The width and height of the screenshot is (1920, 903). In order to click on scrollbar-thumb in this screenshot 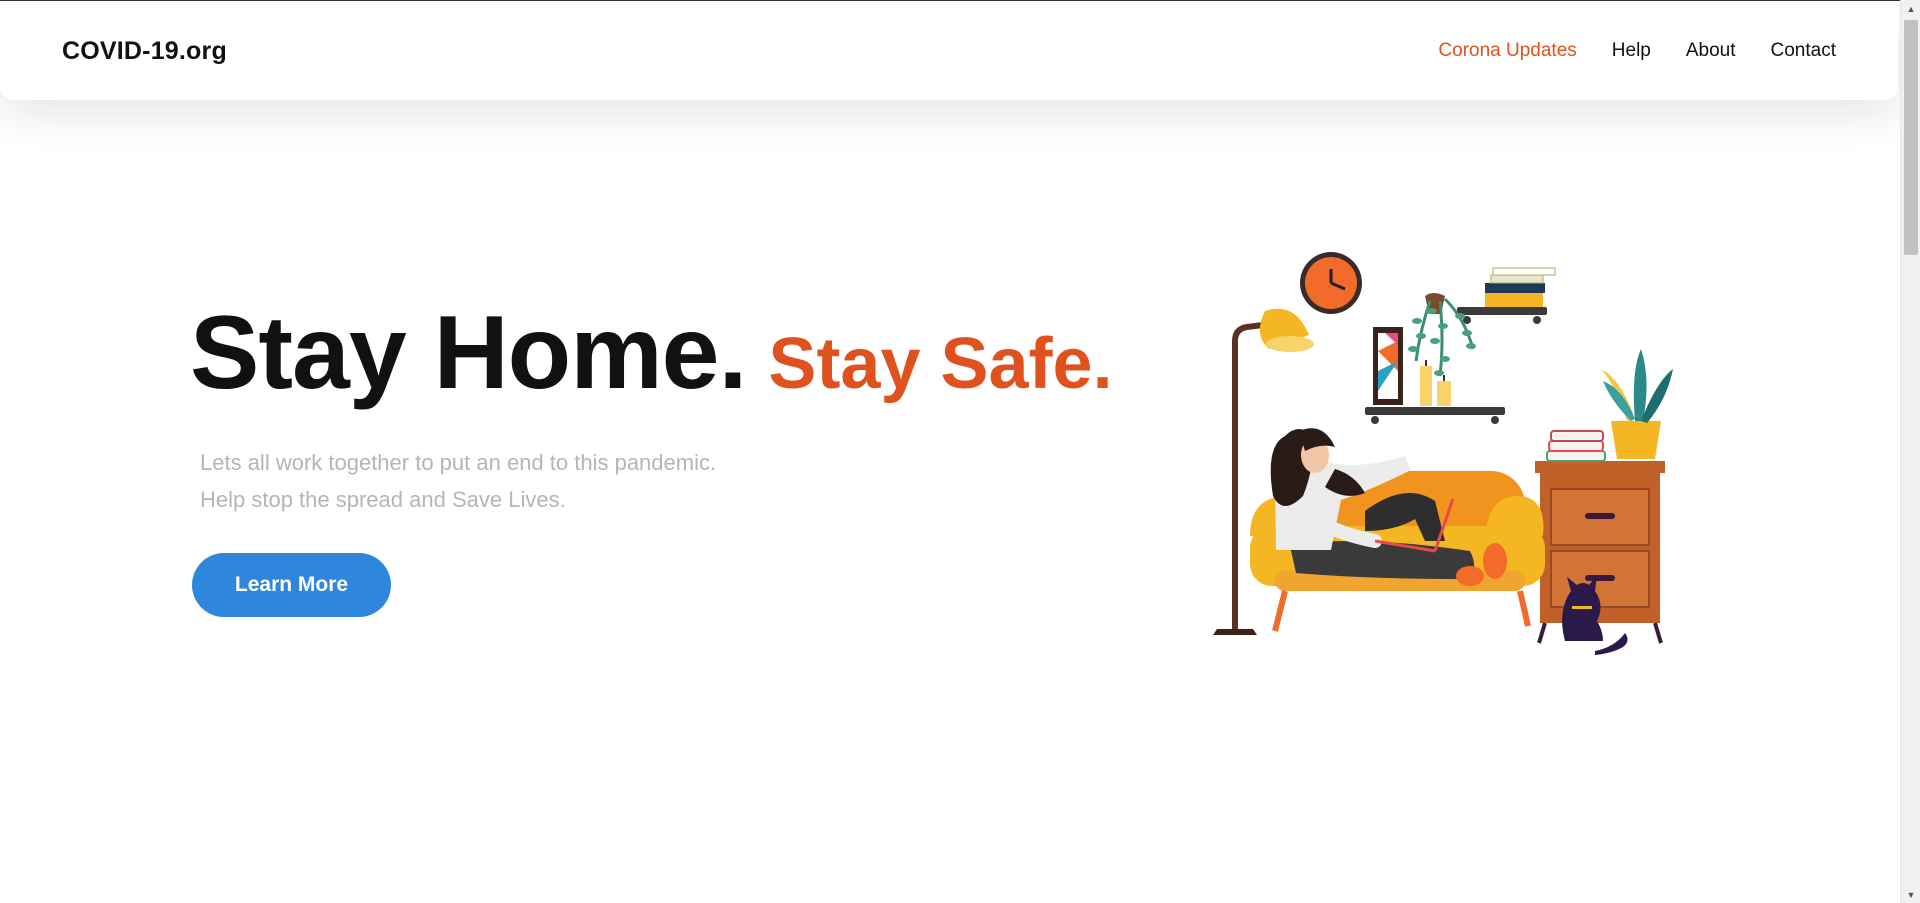, I will do `click(1911, 137)`.